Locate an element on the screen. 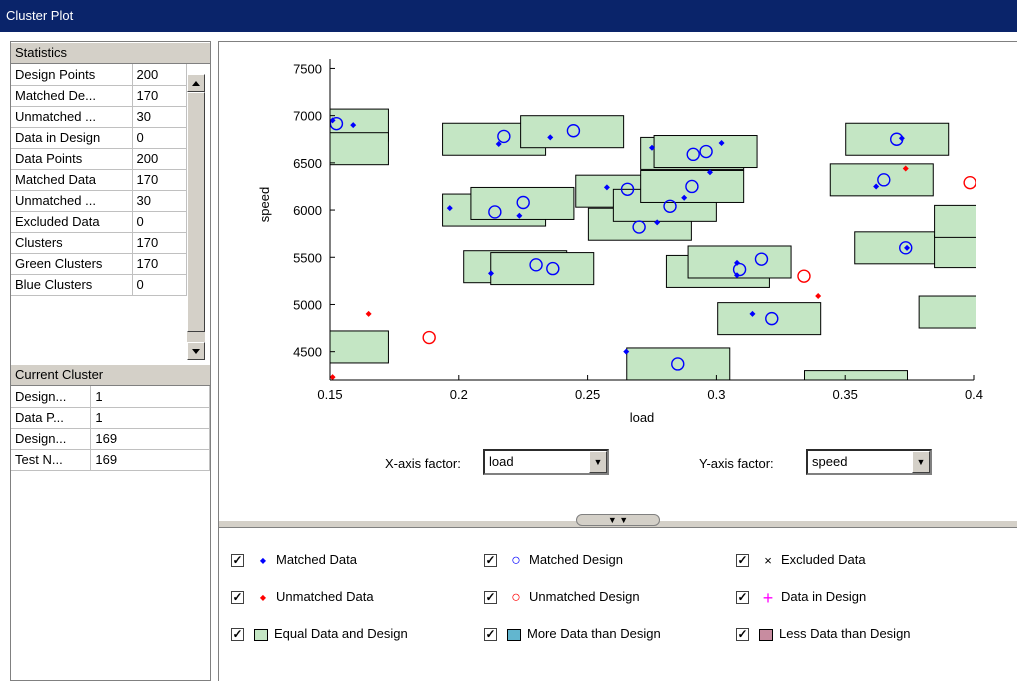  matched-design-point is located at coordinates (983, 312).